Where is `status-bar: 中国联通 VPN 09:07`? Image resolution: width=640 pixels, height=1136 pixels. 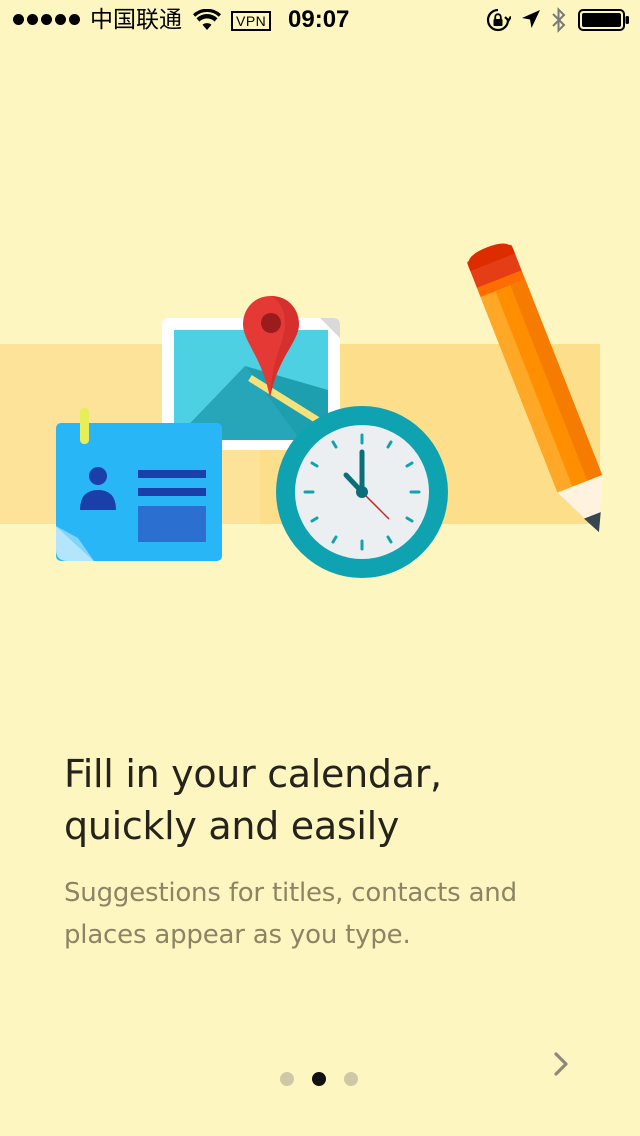
status-bar: 中国联通 VPN 09:07 is located at coordinates (320, 20).